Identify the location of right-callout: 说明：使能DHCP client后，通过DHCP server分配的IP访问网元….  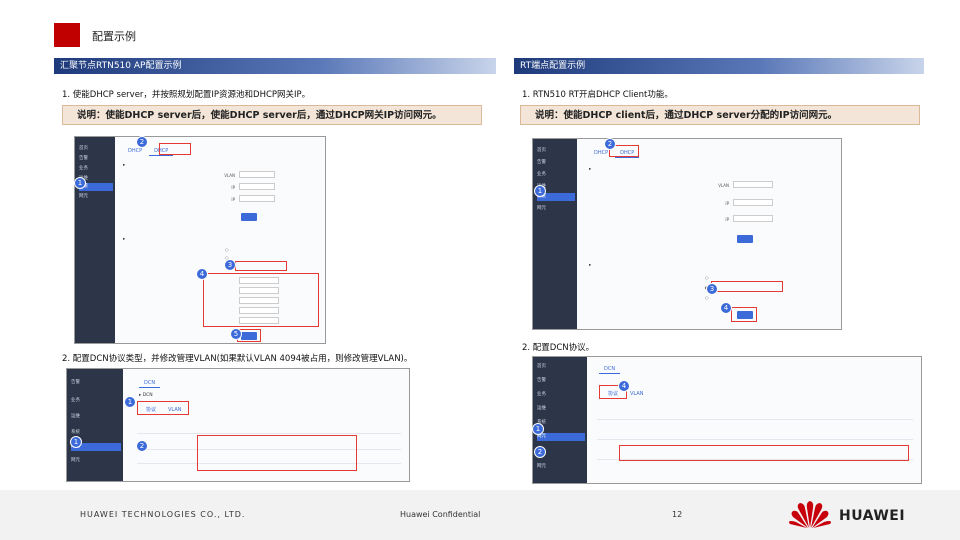
(720, 115).